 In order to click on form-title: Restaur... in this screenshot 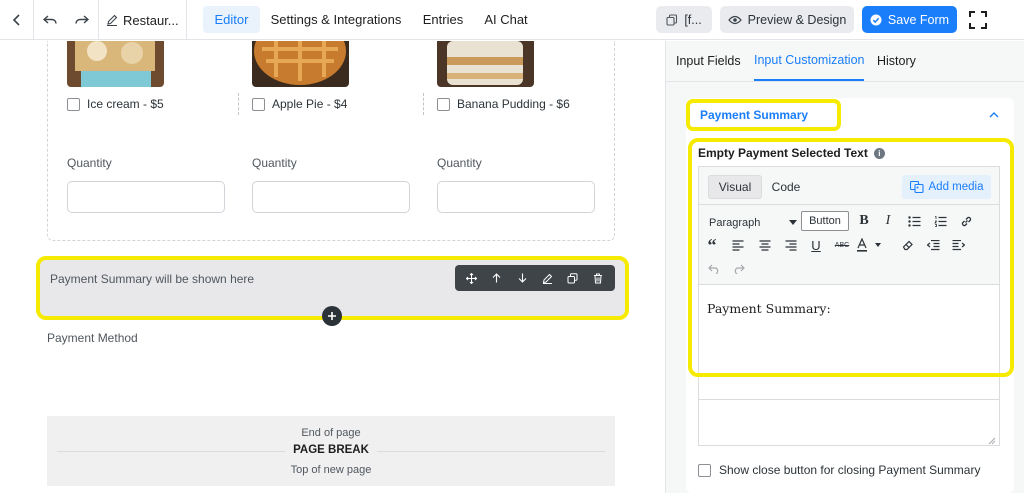, I will do `click(142, 20)`.